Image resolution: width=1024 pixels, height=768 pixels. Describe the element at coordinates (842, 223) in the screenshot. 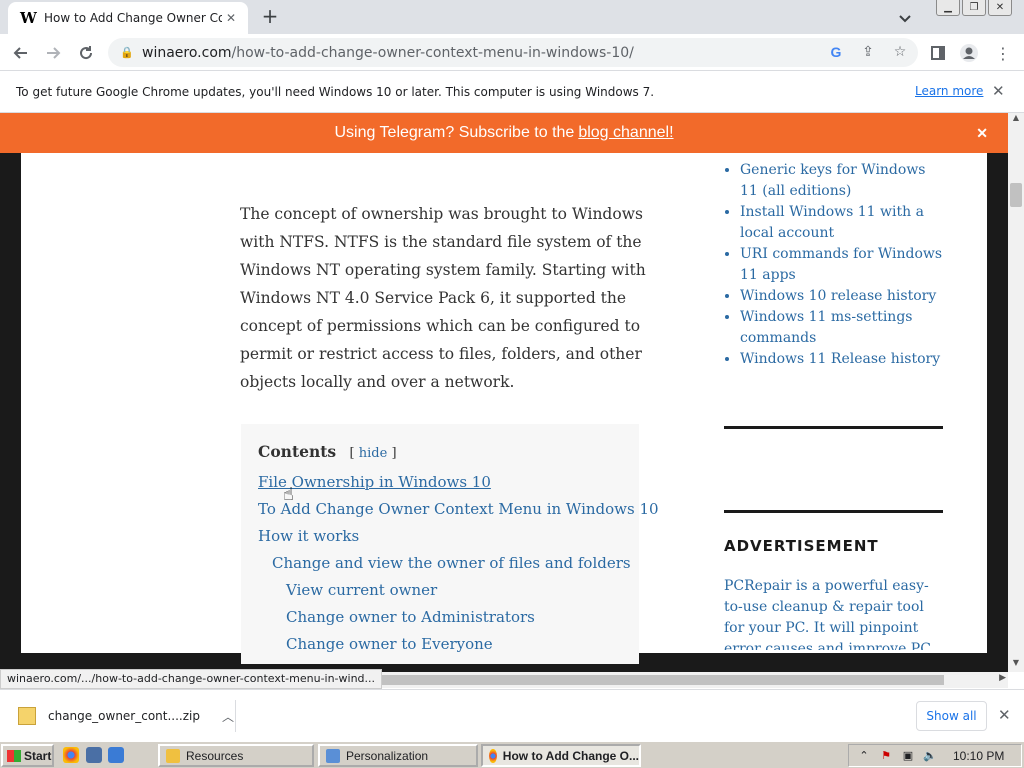

I see `sidebar-link: Install Windows 11 with a local account` at that location.